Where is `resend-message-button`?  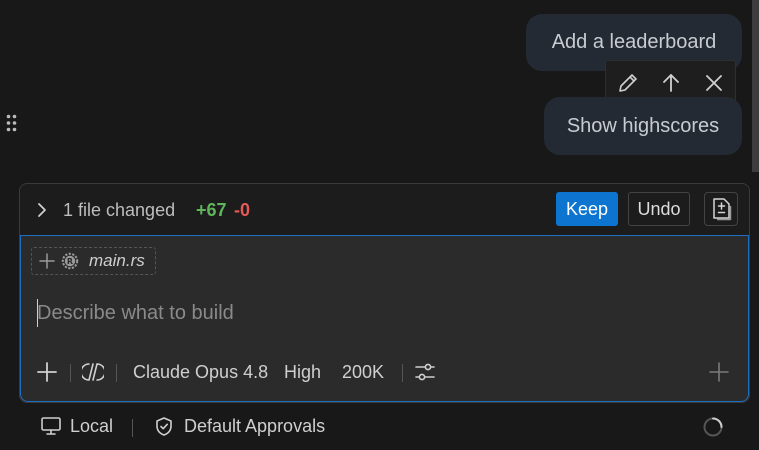
resend-message-button is located at coordinates (671, 83).